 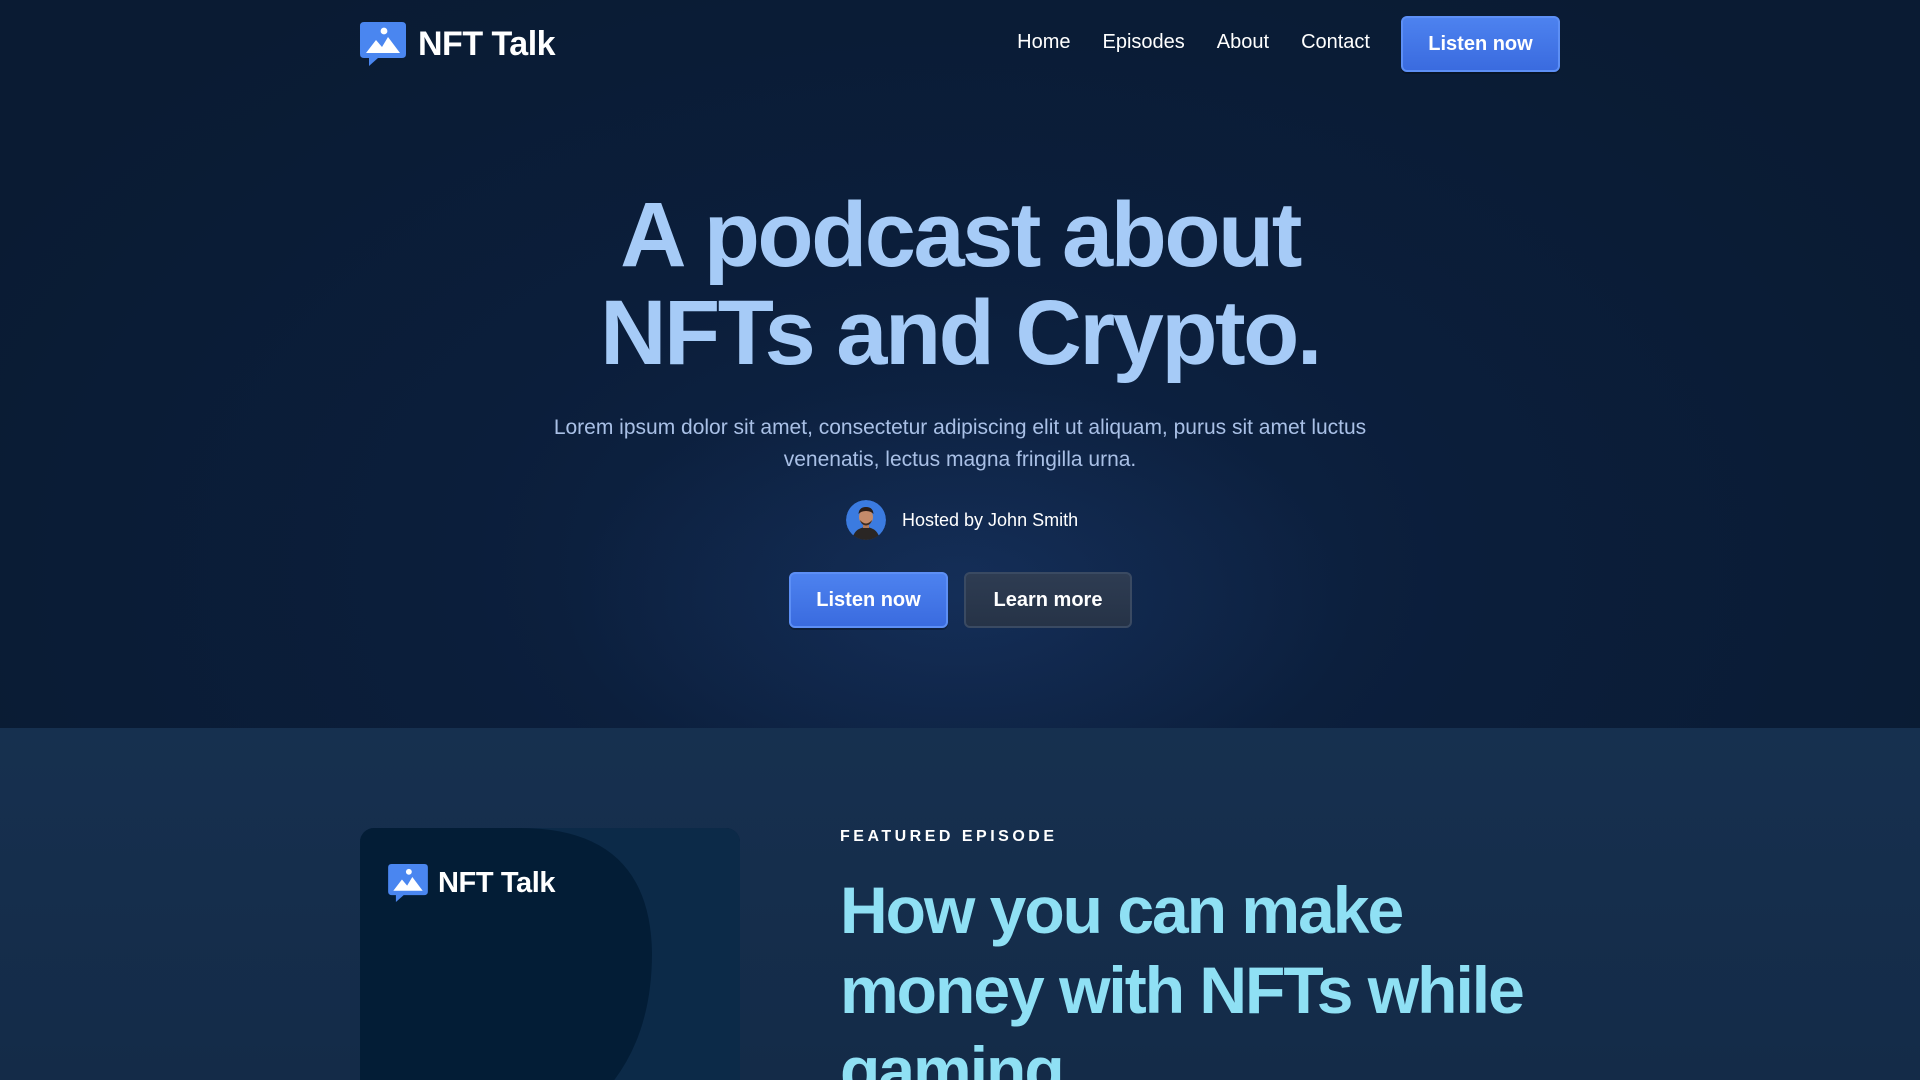 What do you see at coordinates (866, 520) in the screenshot?
I see `host-avatar` at bounding box center [866, 520].